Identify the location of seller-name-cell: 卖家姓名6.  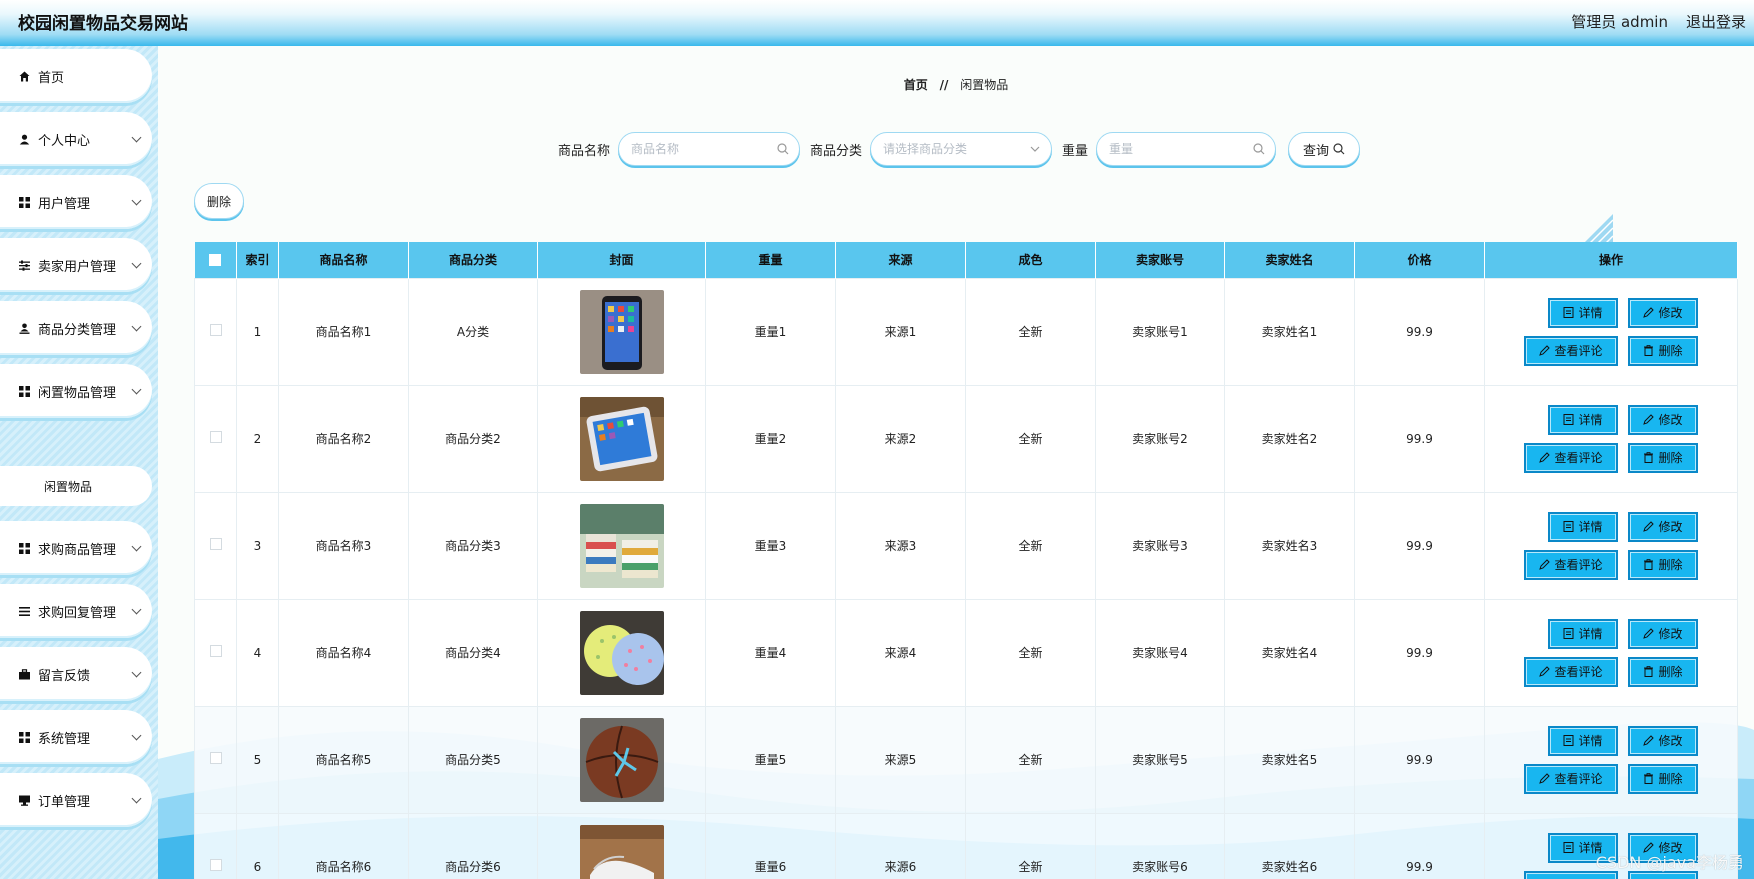
(1289, 845).